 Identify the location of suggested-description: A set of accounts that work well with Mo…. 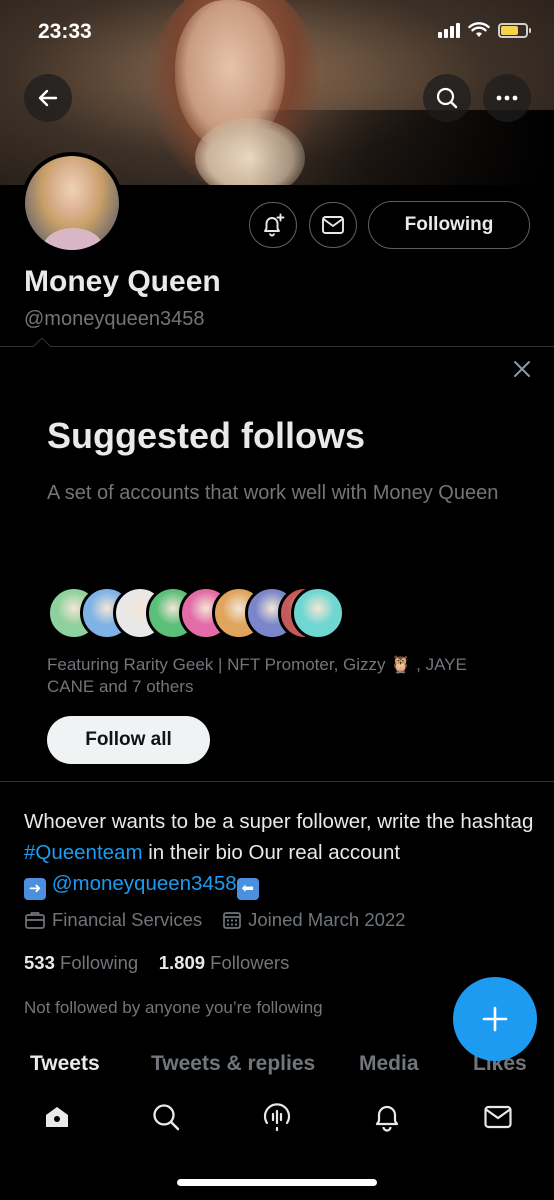
(273, 493).